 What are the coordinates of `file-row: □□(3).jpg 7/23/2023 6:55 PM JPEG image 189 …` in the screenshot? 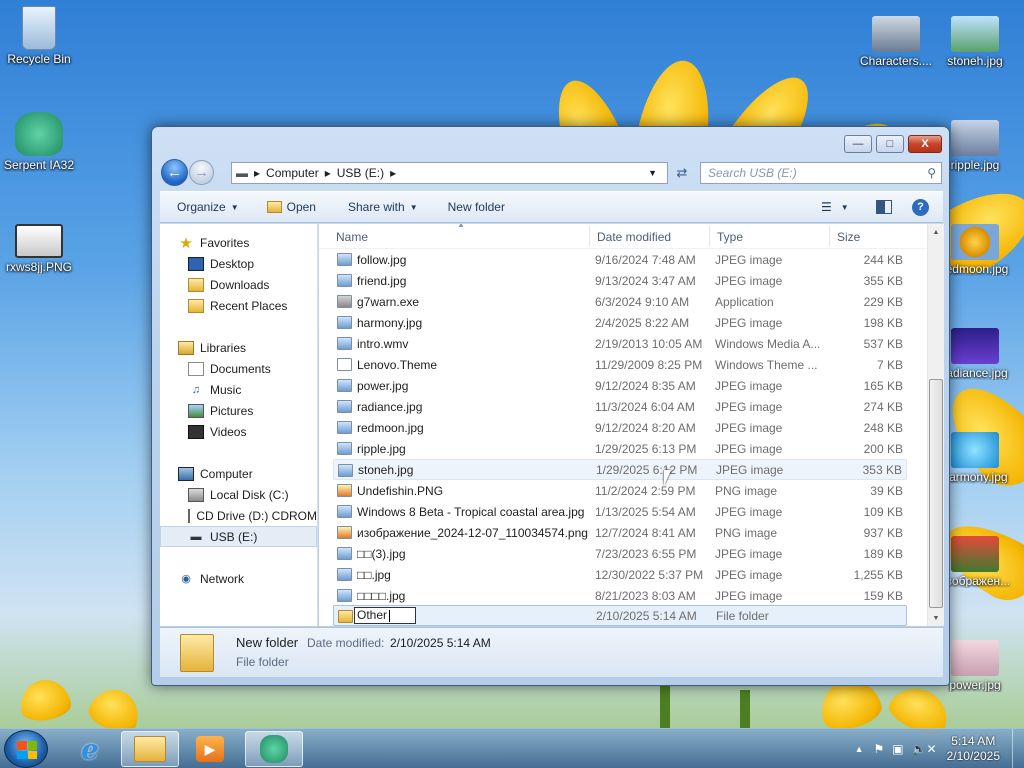 It's located at (620, 553).